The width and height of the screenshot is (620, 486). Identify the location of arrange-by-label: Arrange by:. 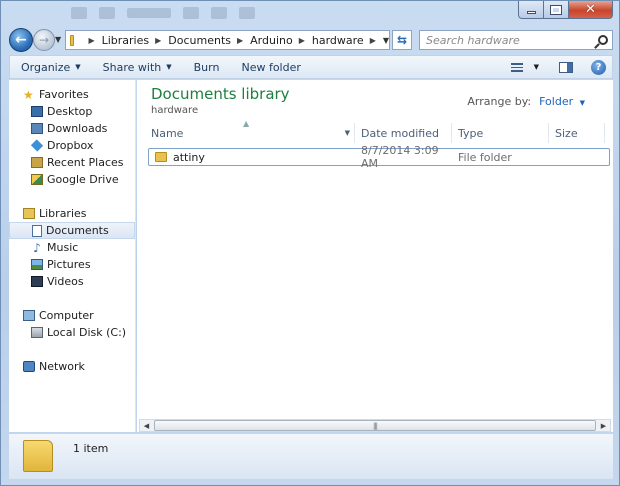
(499, 101).